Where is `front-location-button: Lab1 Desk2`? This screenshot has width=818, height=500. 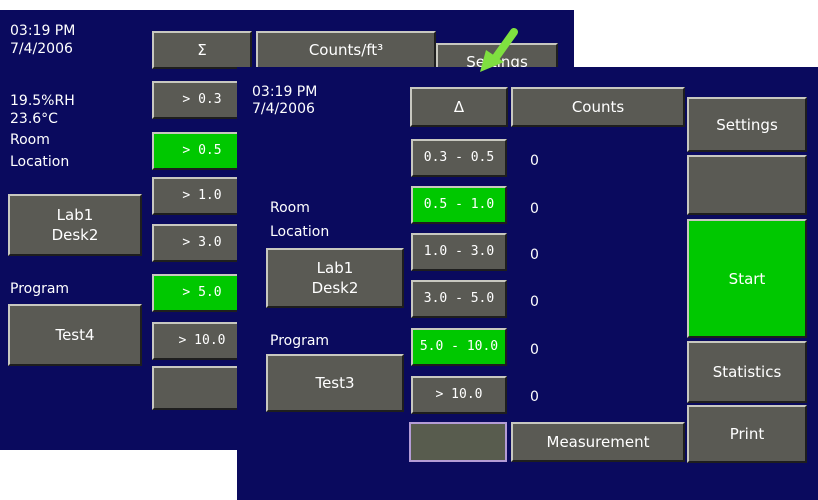 front-location-button: Lab1 Desk2 is located at coordinates (335, 278).